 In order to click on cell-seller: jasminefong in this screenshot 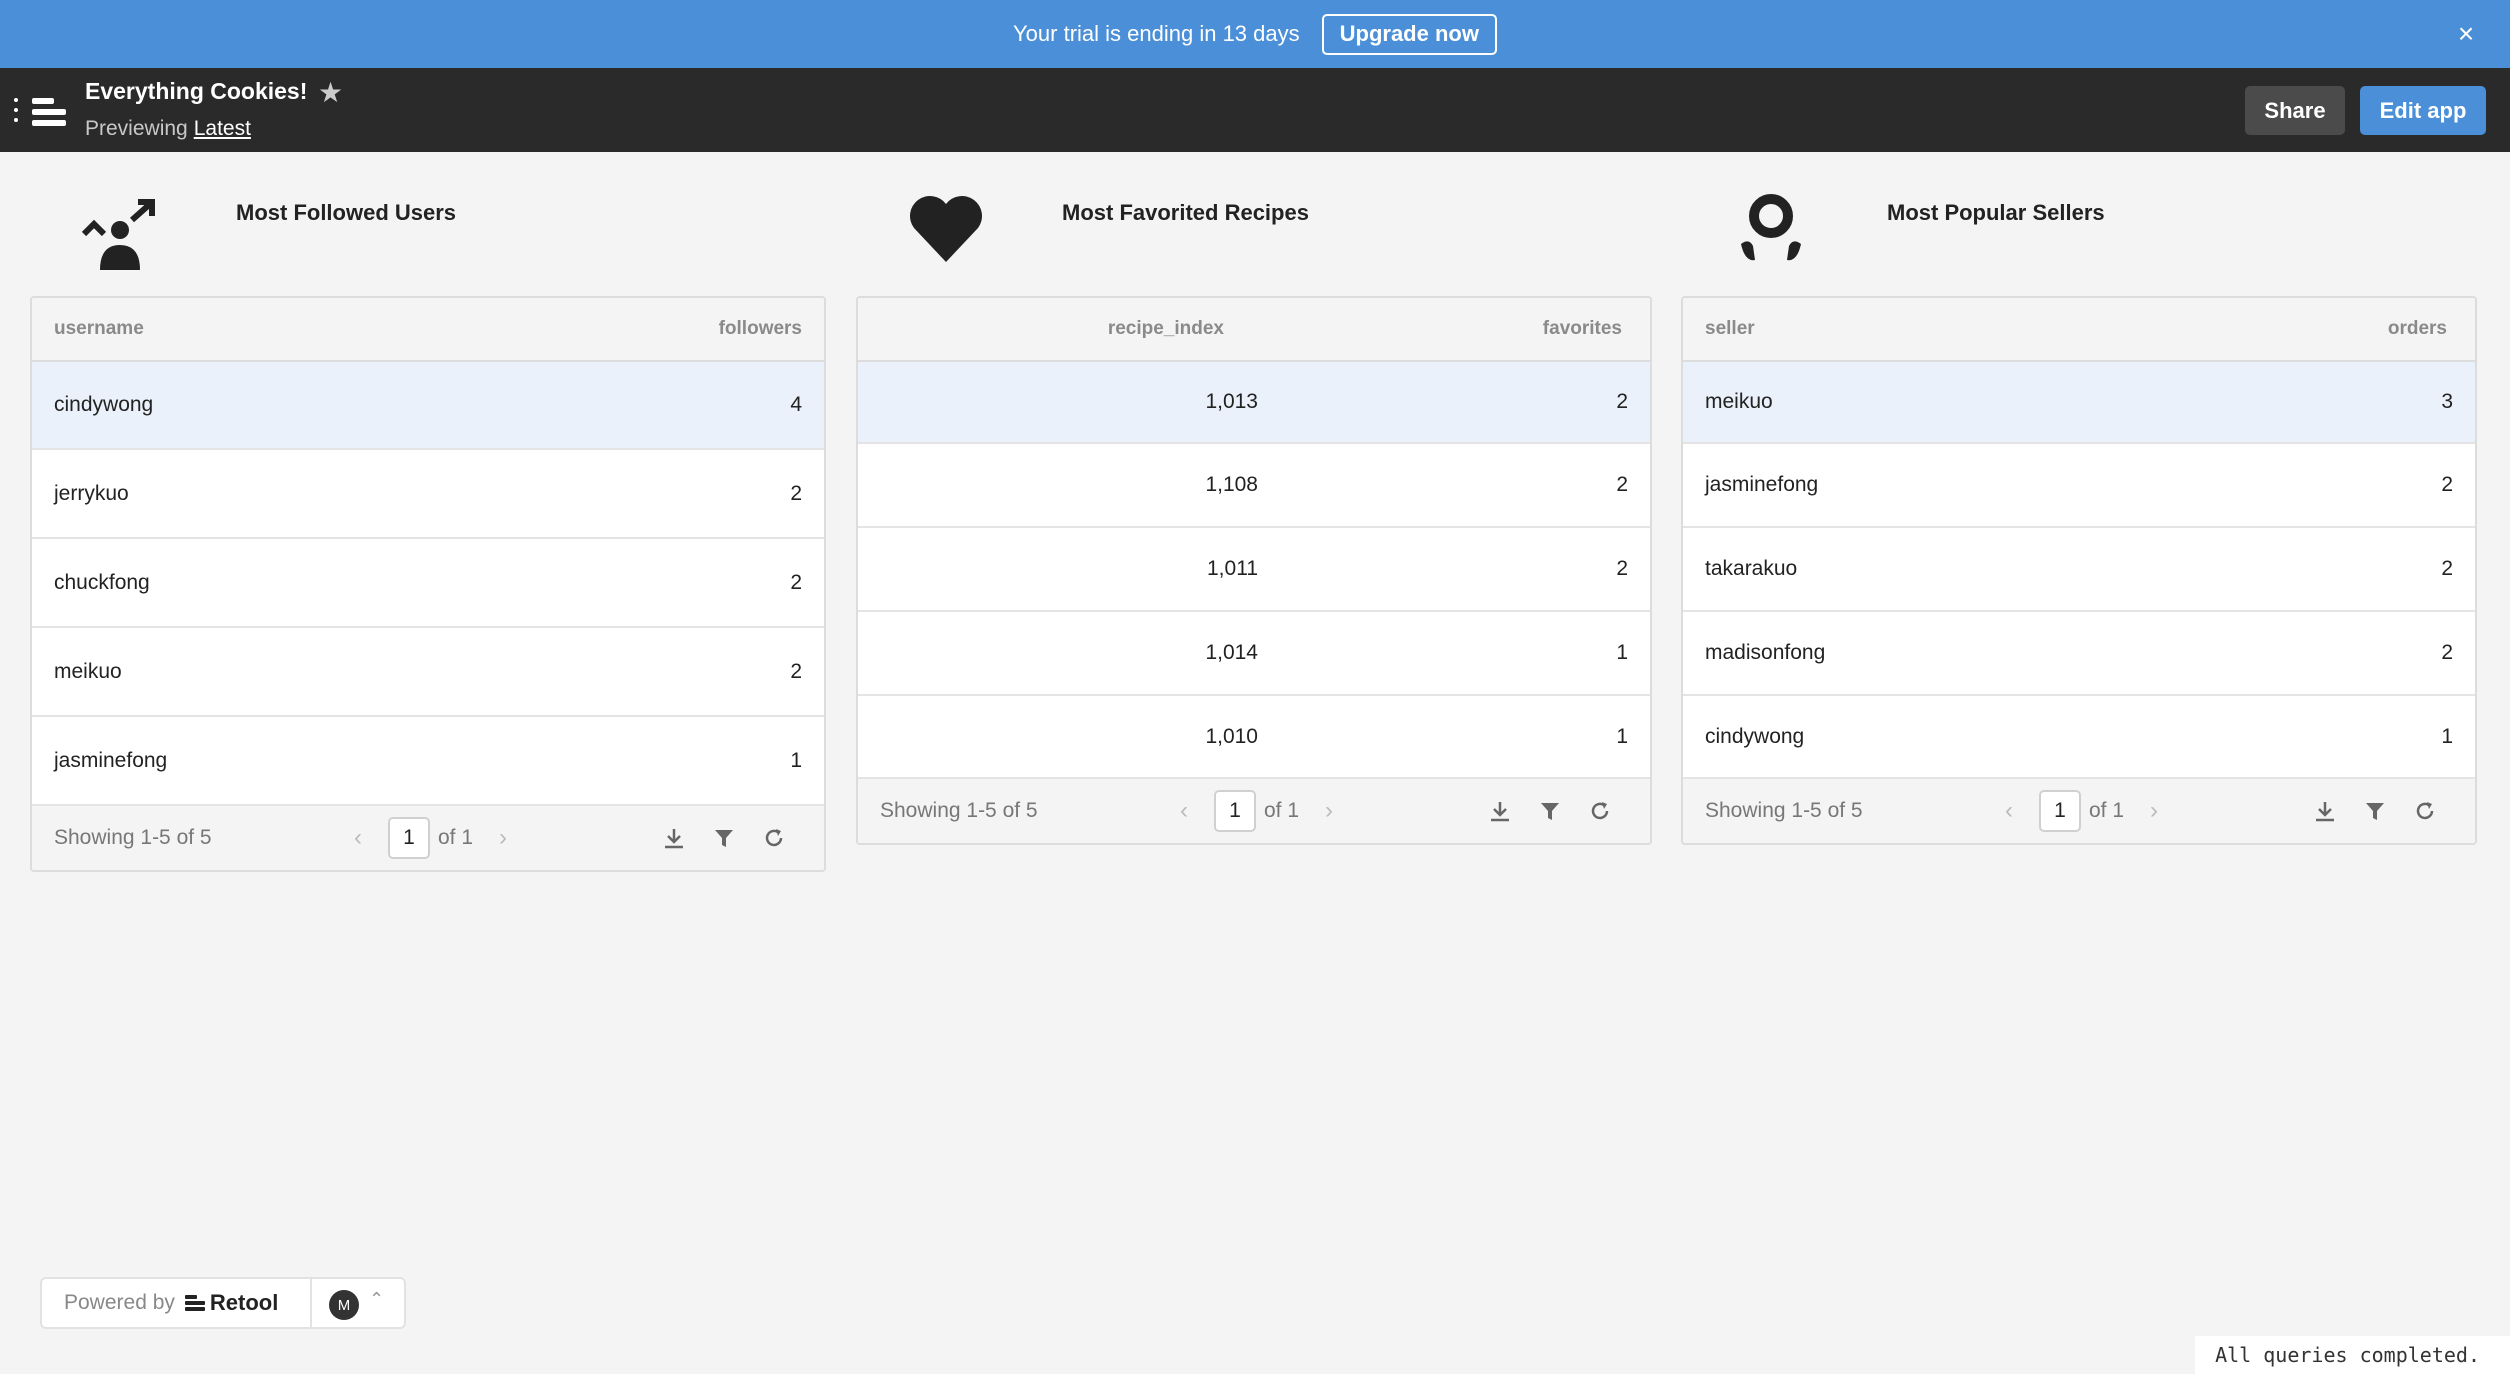, I will do `click(1762, 484)`.